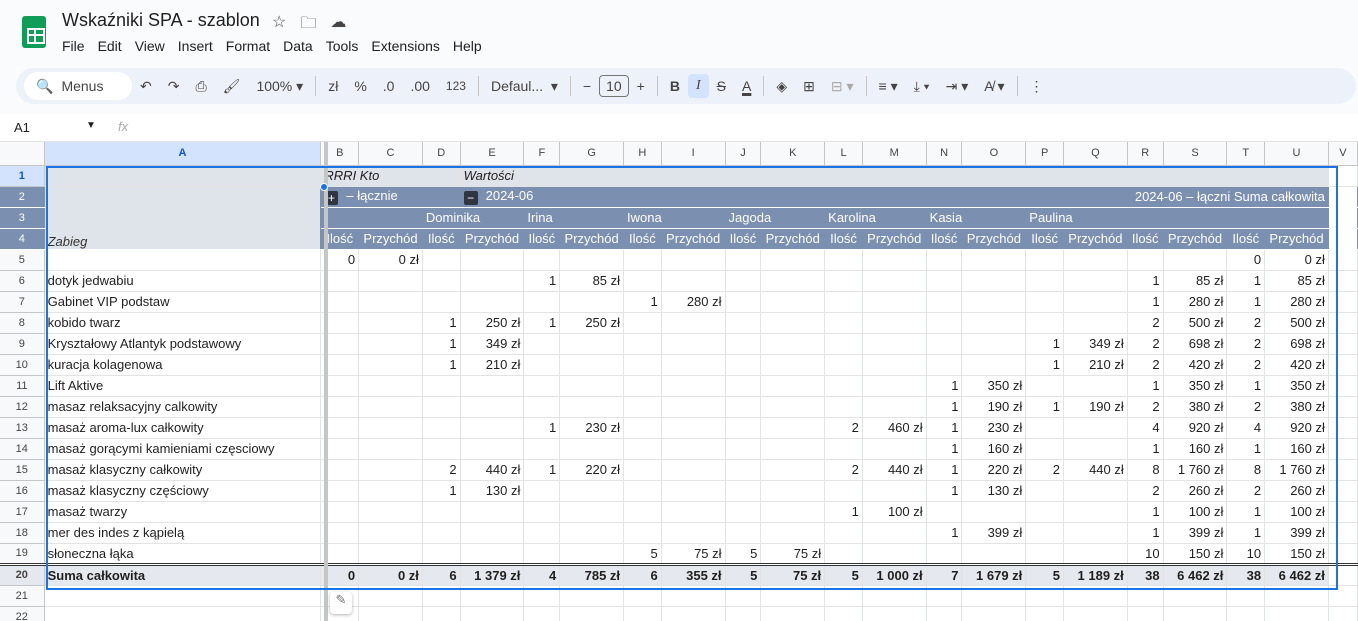 The height and width of the screenshot is (621, 1358). What do you see at coordinates (888, 86) in the screenshot?
I see `horizontal-align-icon: ≡ ▾` at bounding box center [888, 86].